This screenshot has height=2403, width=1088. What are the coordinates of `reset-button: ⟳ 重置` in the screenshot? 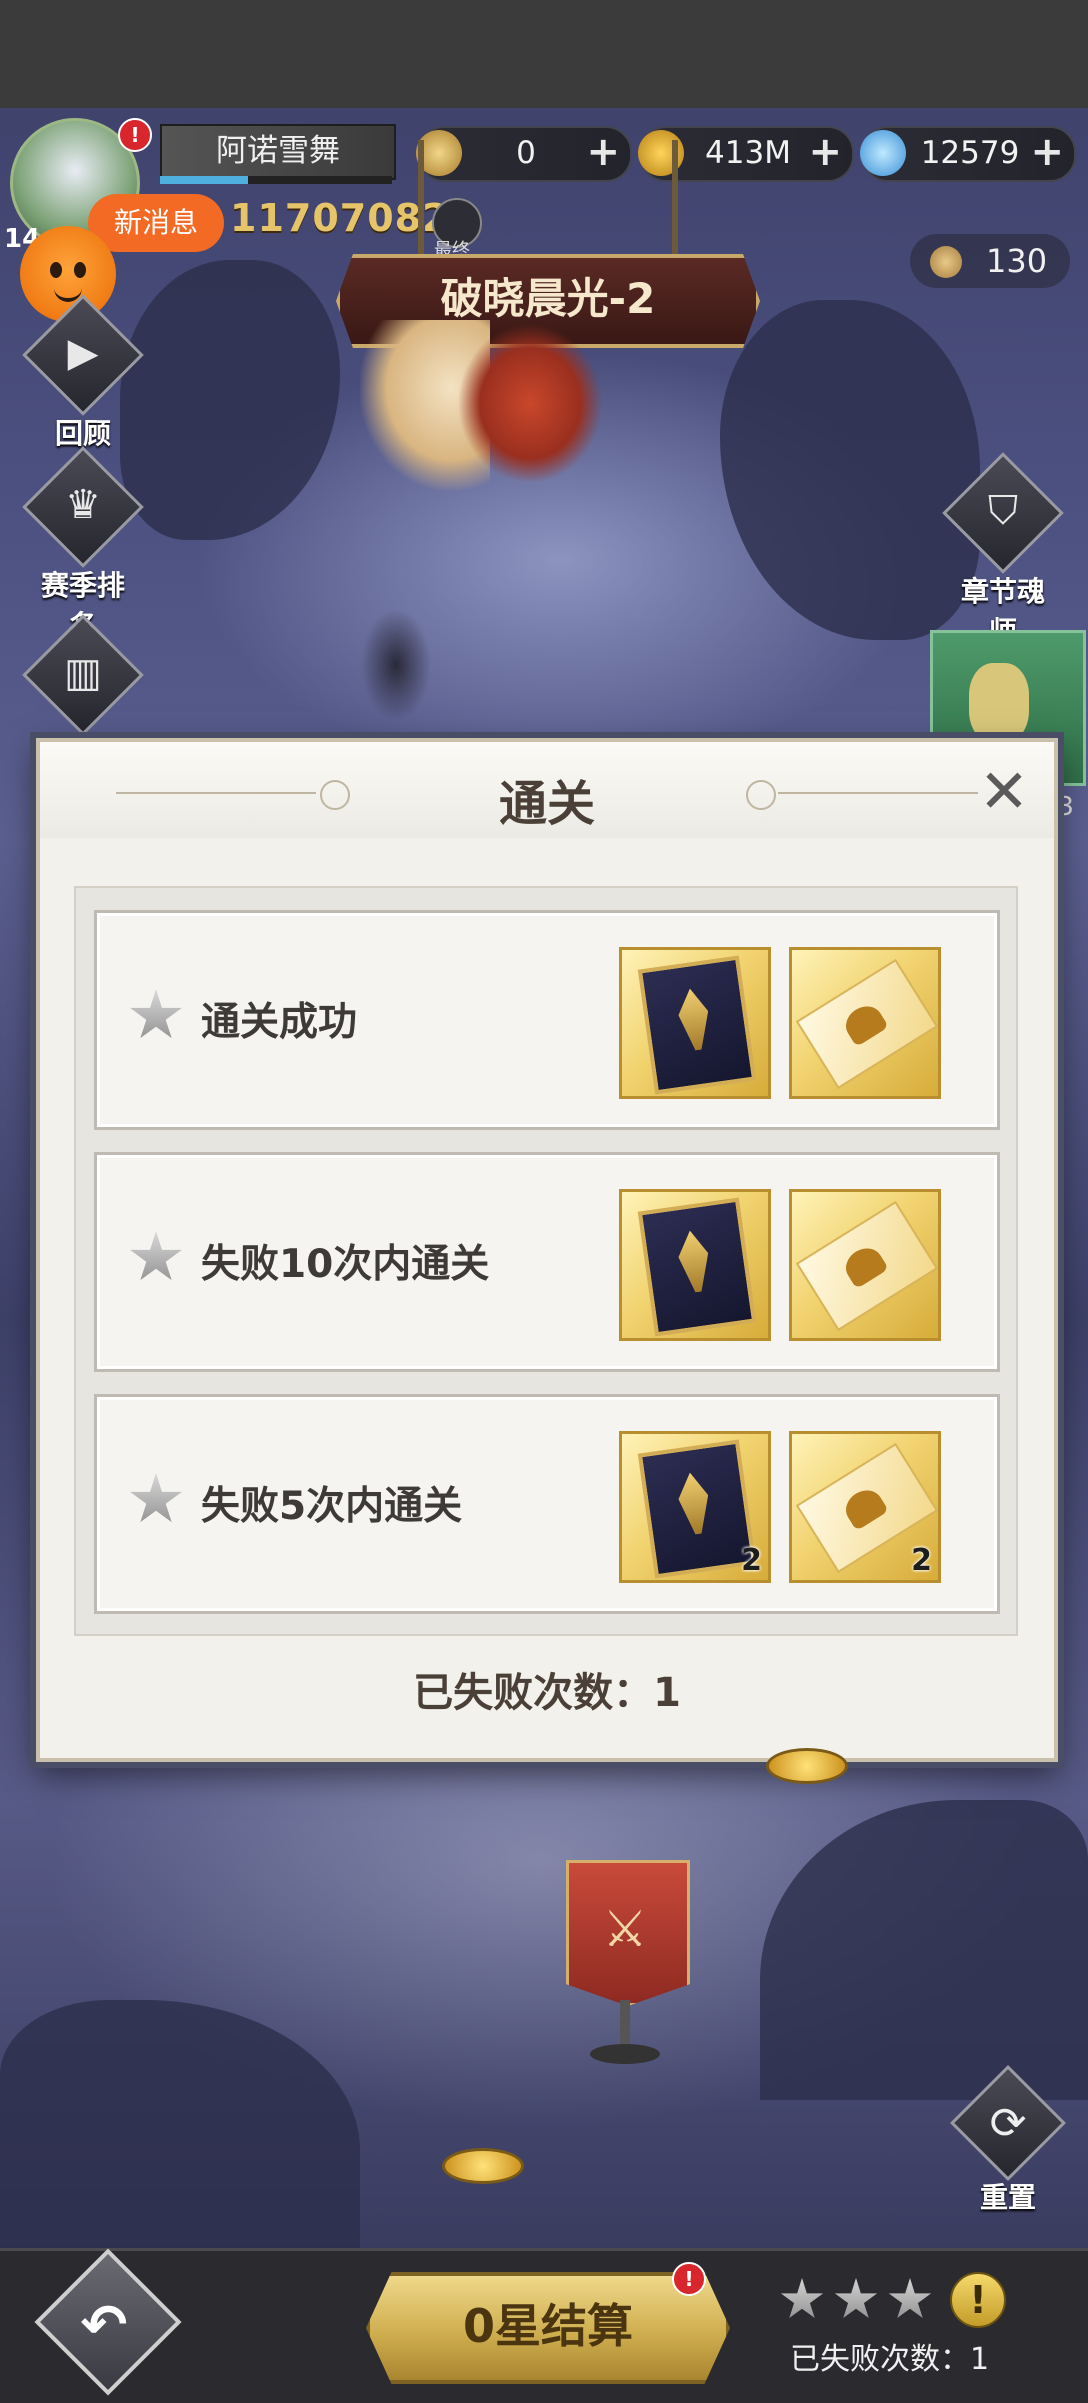 It's located at (1008, 2140).